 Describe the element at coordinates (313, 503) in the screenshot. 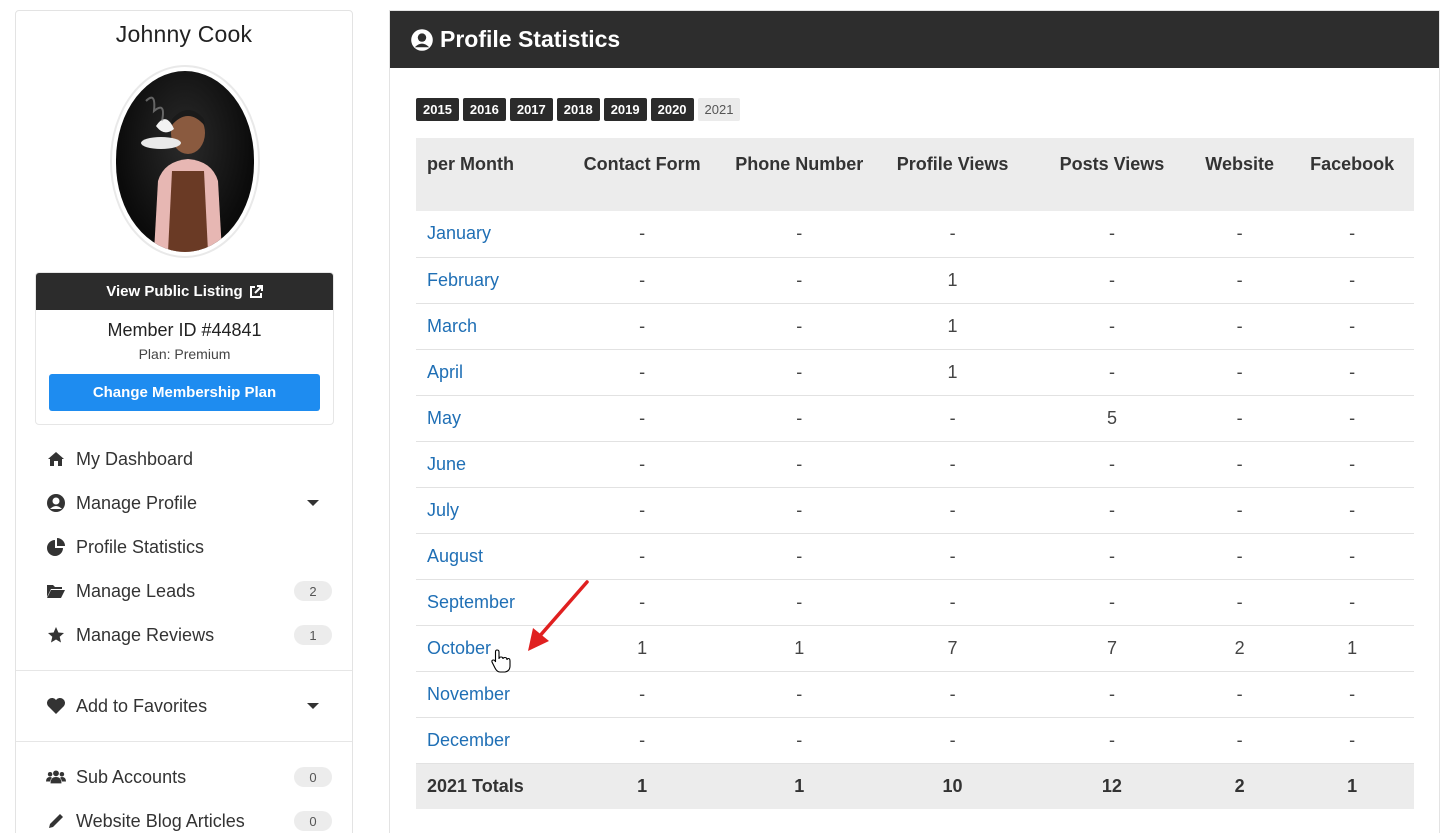

I see `chevron-down-icon` at that location.